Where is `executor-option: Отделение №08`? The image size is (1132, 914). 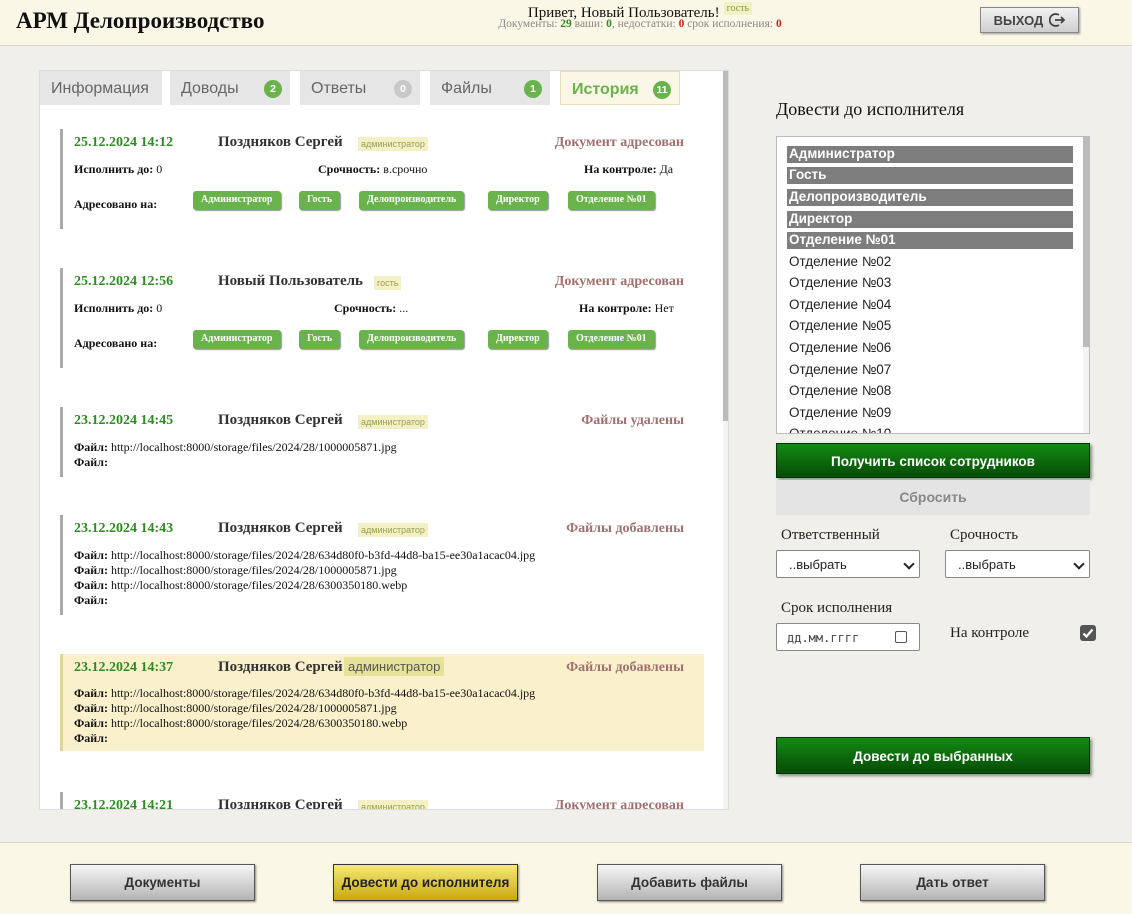
executor-option: Отделение №08 is located at coordinates (930, 391).